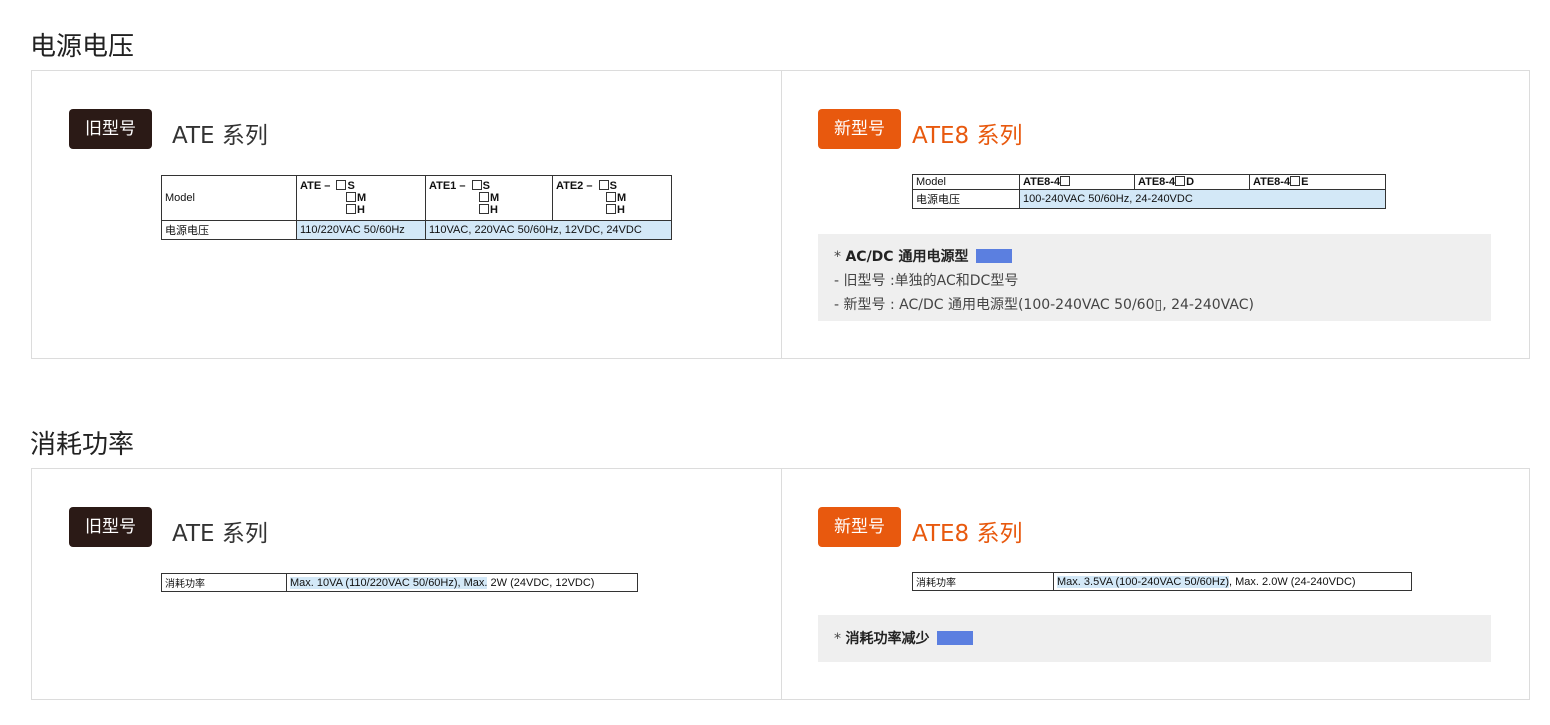  Describe the element at coordinates (361, 198) in the screenshot. I see `model-column: ATE – S M H` at that location.